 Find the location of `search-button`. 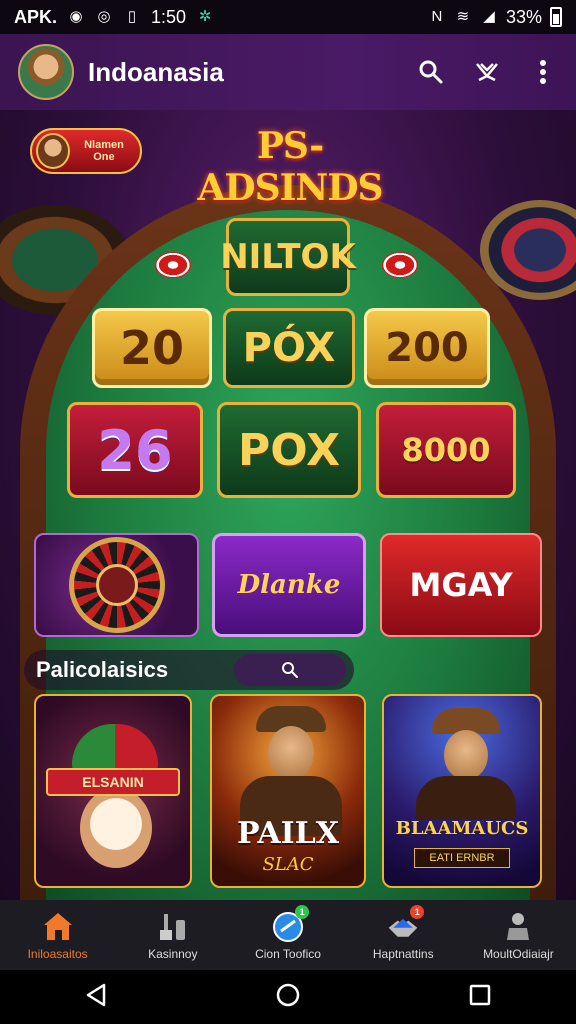

search-button is located at coordinates (431, 72).